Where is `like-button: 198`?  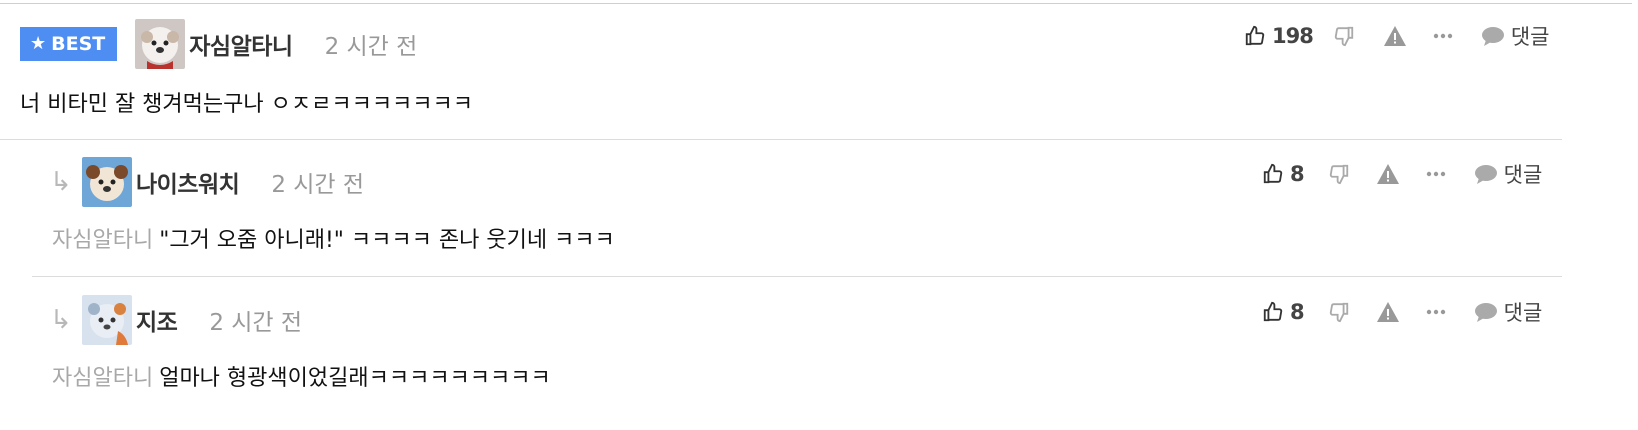
like-button: 198 is located at coordinates (1279, 36).